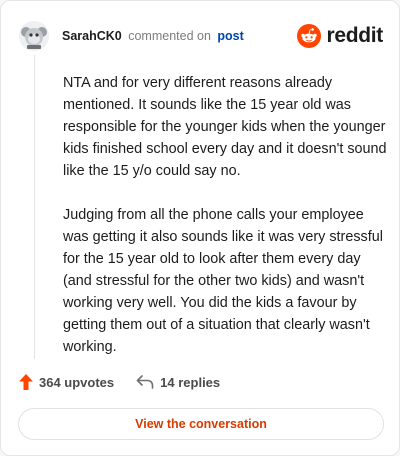 The width and height of the screenshot is (400, 456). What do you see at coordinates (354, 35) in the screenshot?
I see `brand-wordmark: reddit` at bounding box center [354, 35].